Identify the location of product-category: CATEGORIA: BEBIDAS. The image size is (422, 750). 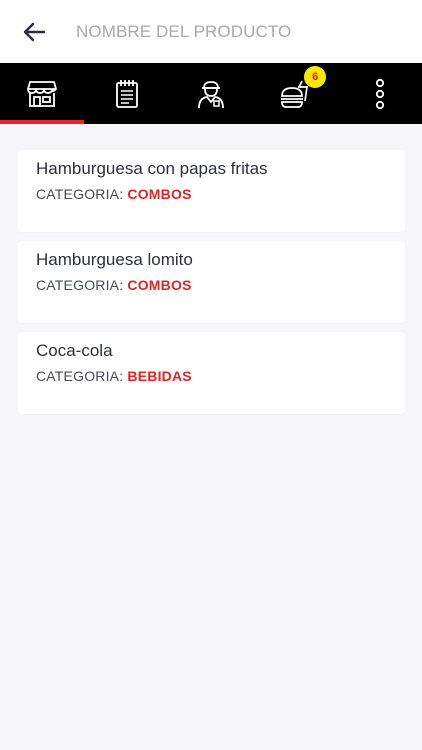
(211, 376).